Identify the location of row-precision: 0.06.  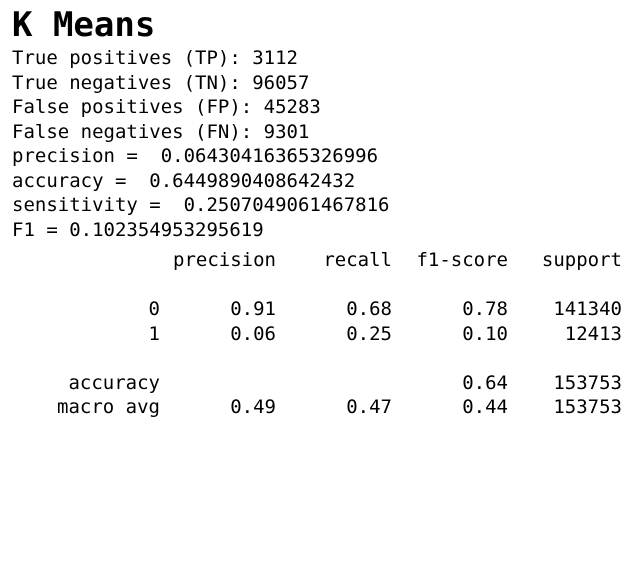
(253, 333).